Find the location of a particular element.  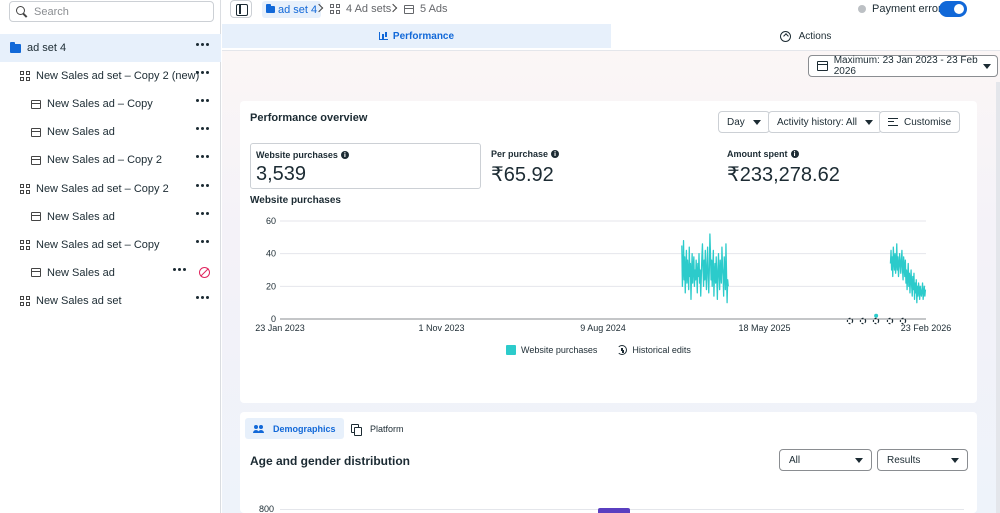

tree-item: New Sales ad set – Copy is located at coordinates (110, 245).